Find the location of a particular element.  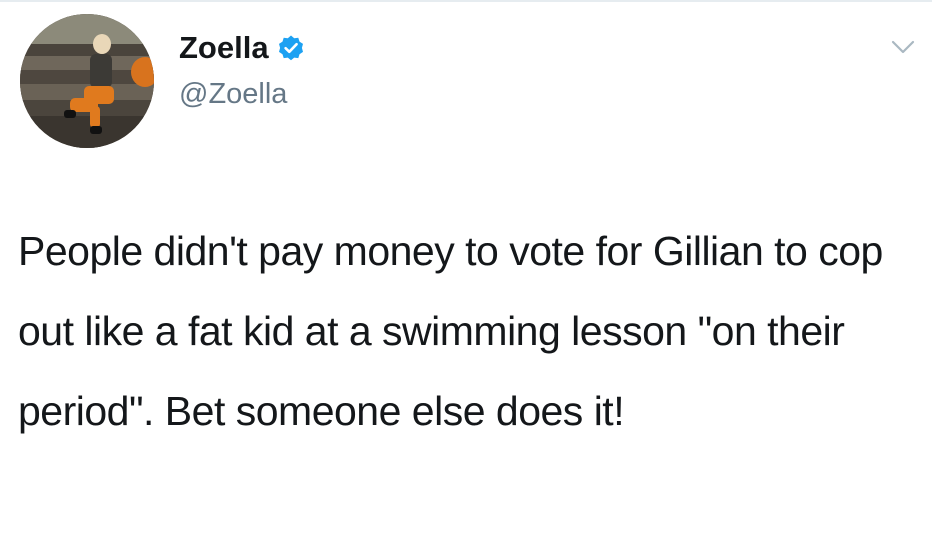

verified-badge-icon is located at coordinates (291, 48).